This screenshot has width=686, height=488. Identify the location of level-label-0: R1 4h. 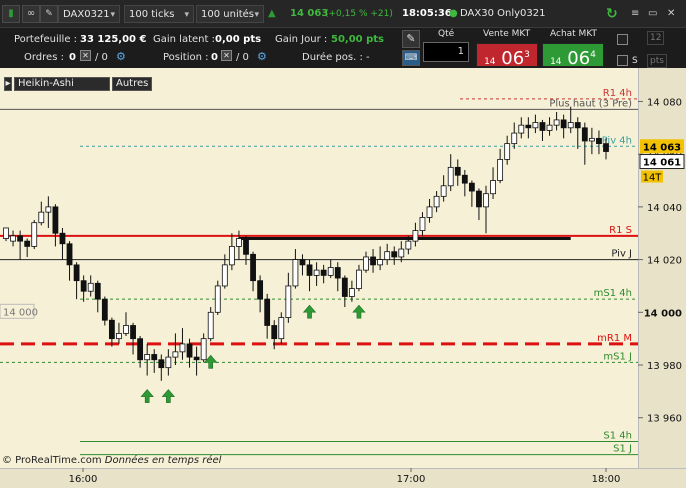
(617, 93).